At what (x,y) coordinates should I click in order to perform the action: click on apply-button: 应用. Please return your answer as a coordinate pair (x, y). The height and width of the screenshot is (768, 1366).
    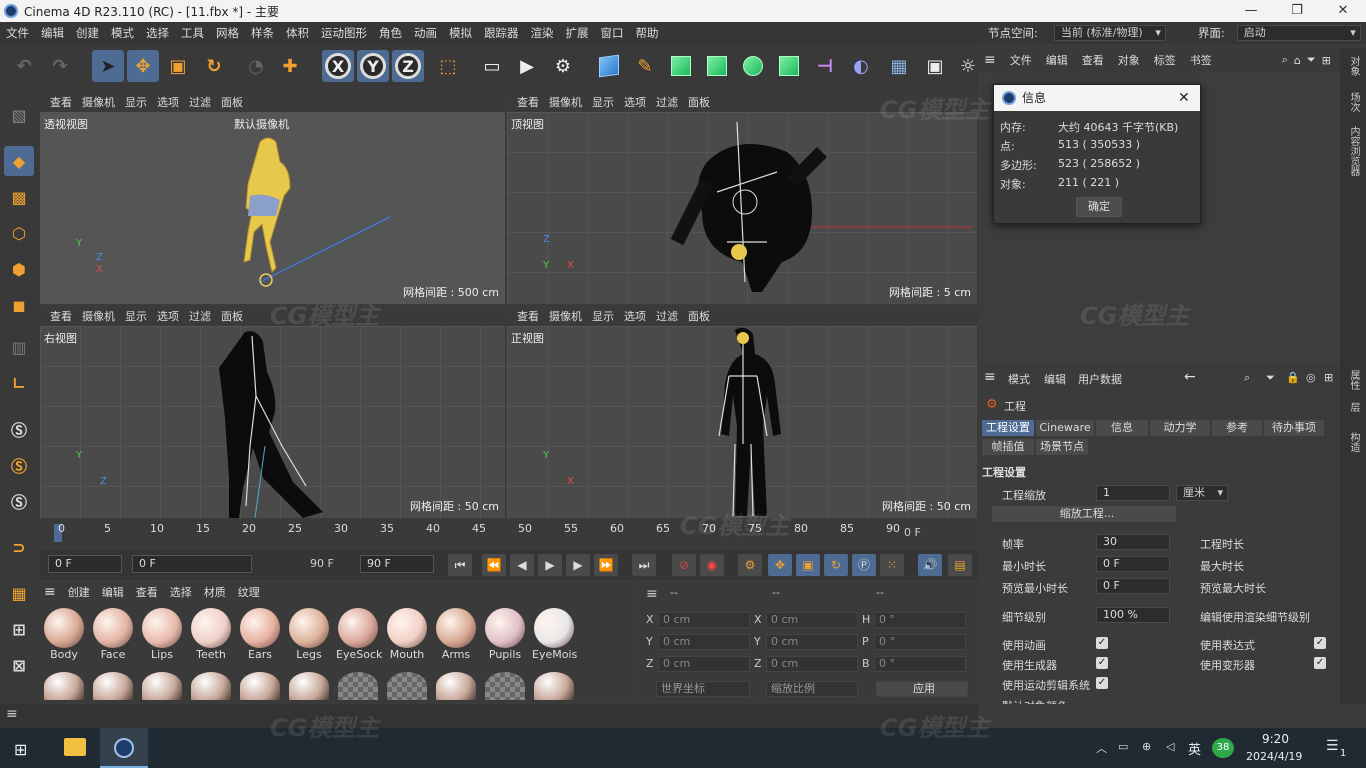
    Looking at the image, I should click on (922, 689).